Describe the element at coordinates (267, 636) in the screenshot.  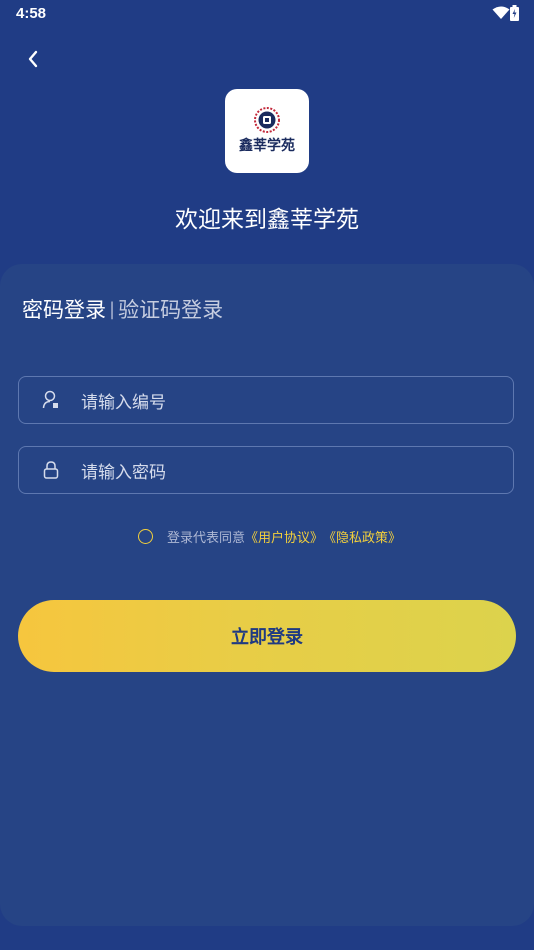
I see `login-button: 立即登录` at that location.